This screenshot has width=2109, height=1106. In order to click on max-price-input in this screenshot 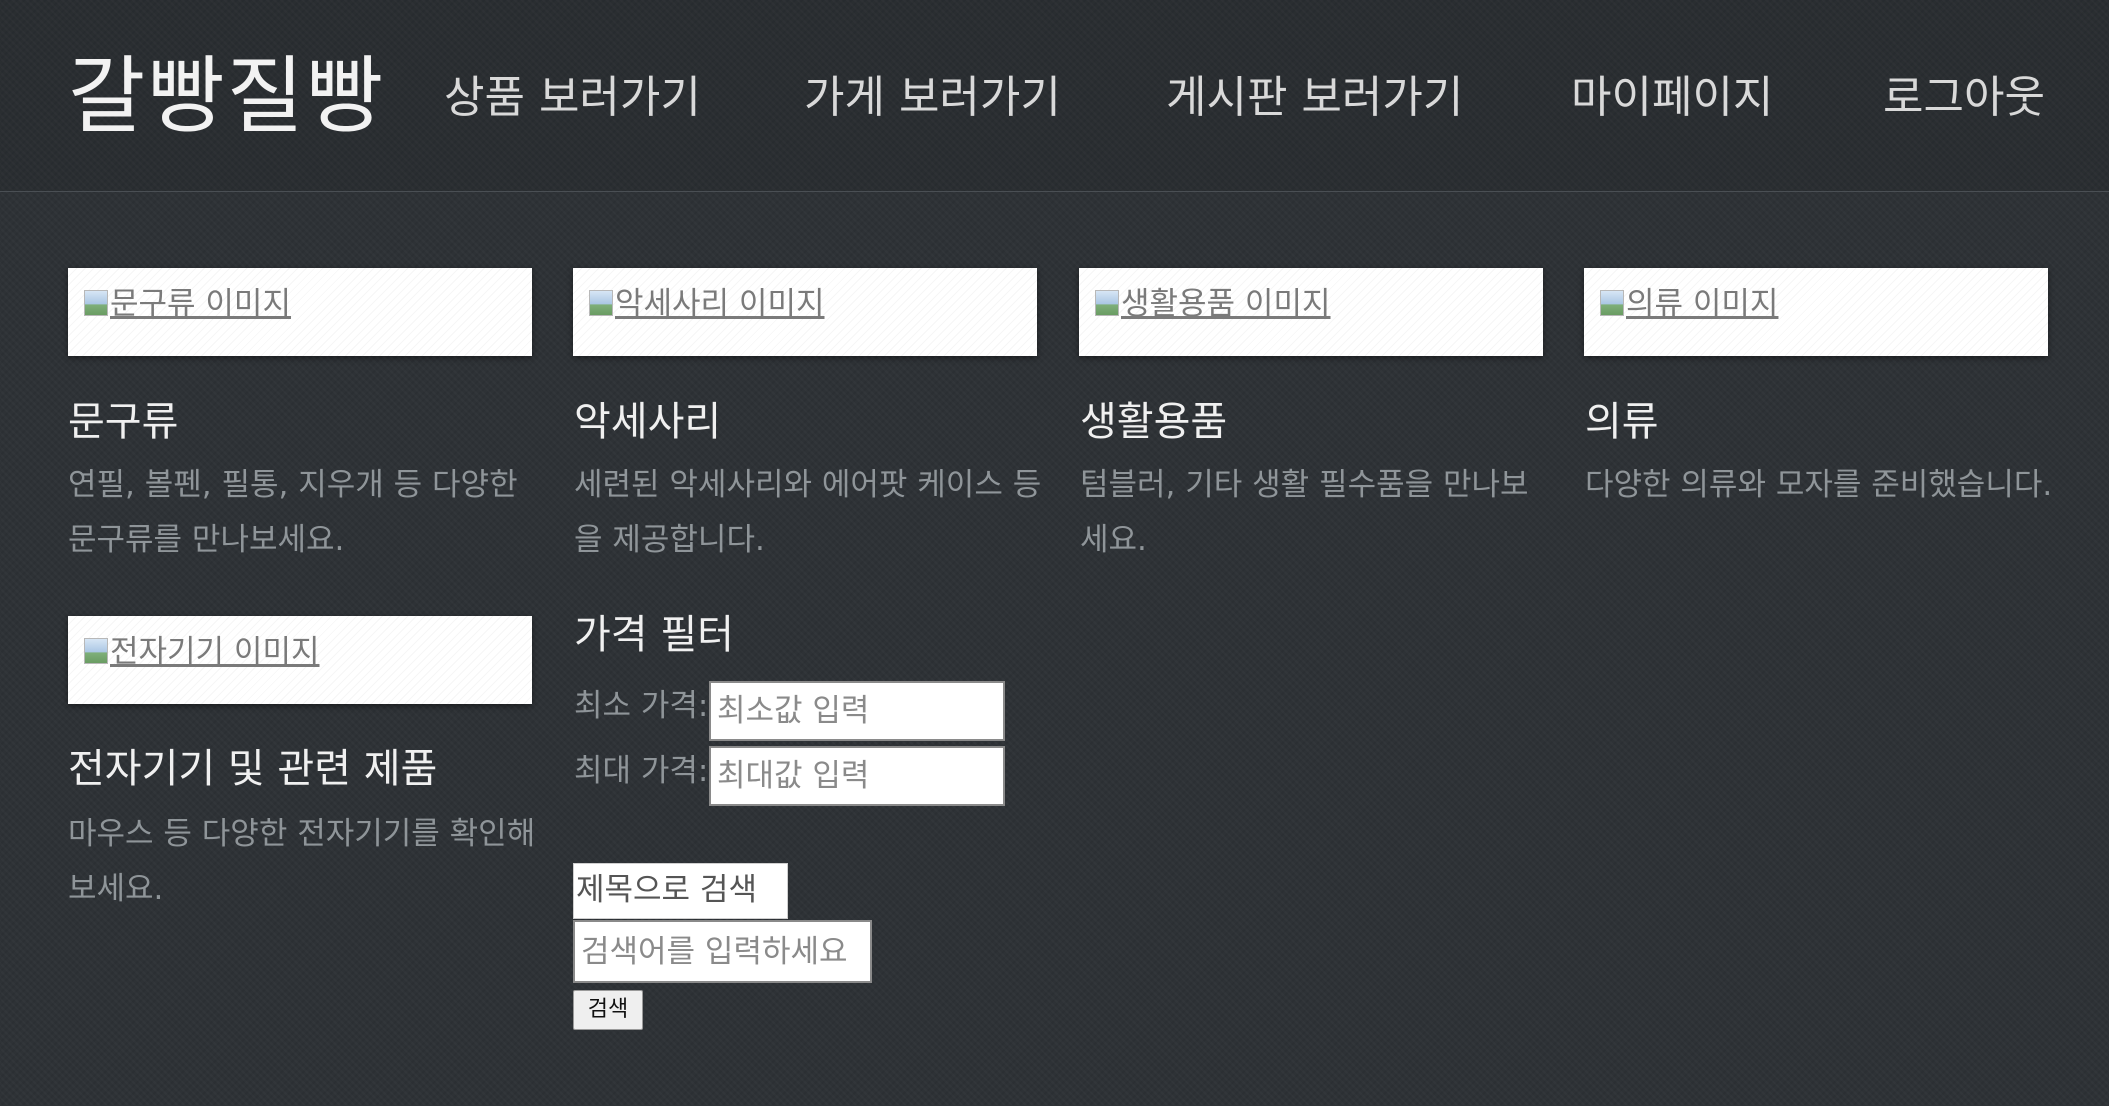, I will do `click(857, 776)`.